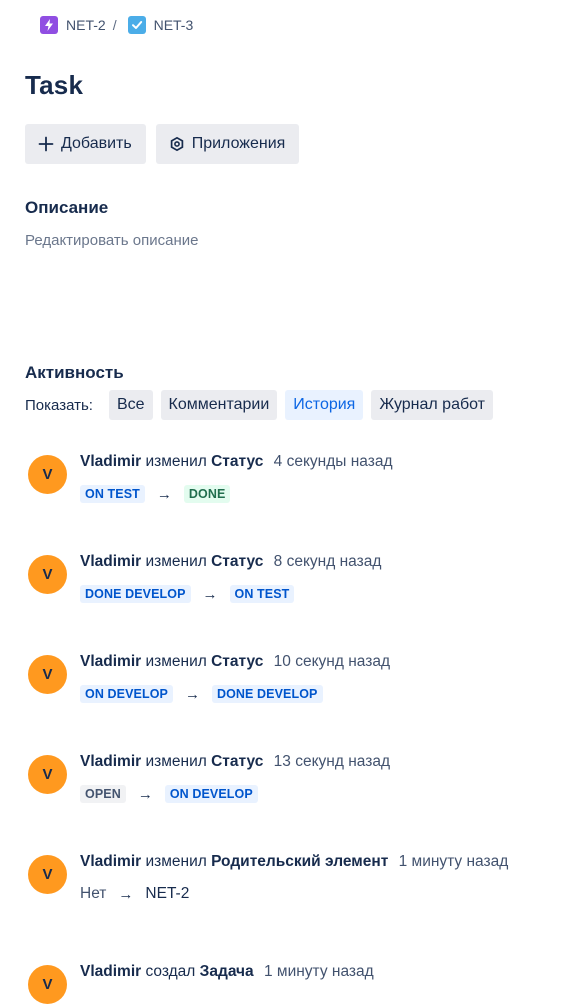  I want to click on history-field: Задача, so click(226, 971).